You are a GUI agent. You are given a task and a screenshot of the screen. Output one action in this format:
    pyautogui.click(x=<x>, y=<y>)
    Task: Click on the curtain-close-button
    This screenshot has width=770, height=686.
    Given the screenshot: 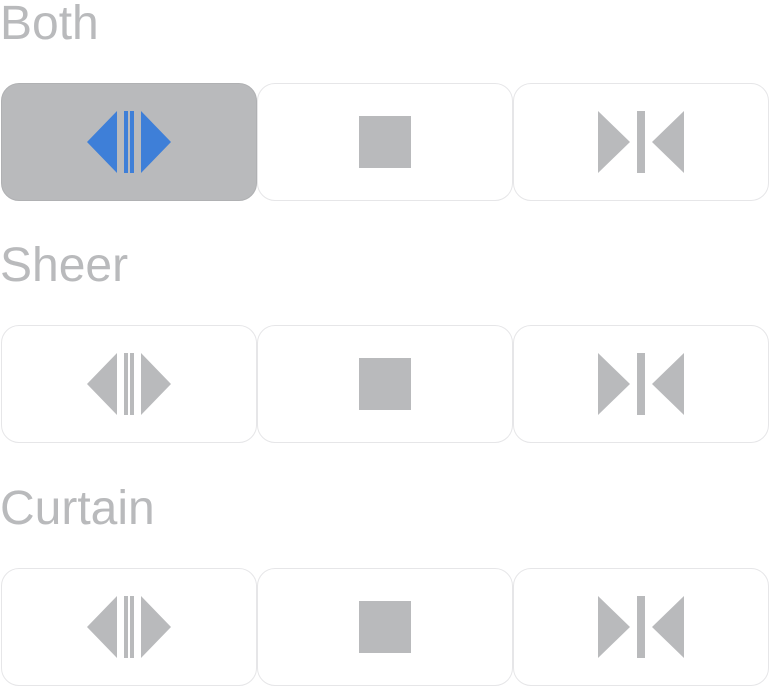 What is the action you would take?
    pyautogui.click(x=641, y=627)
    